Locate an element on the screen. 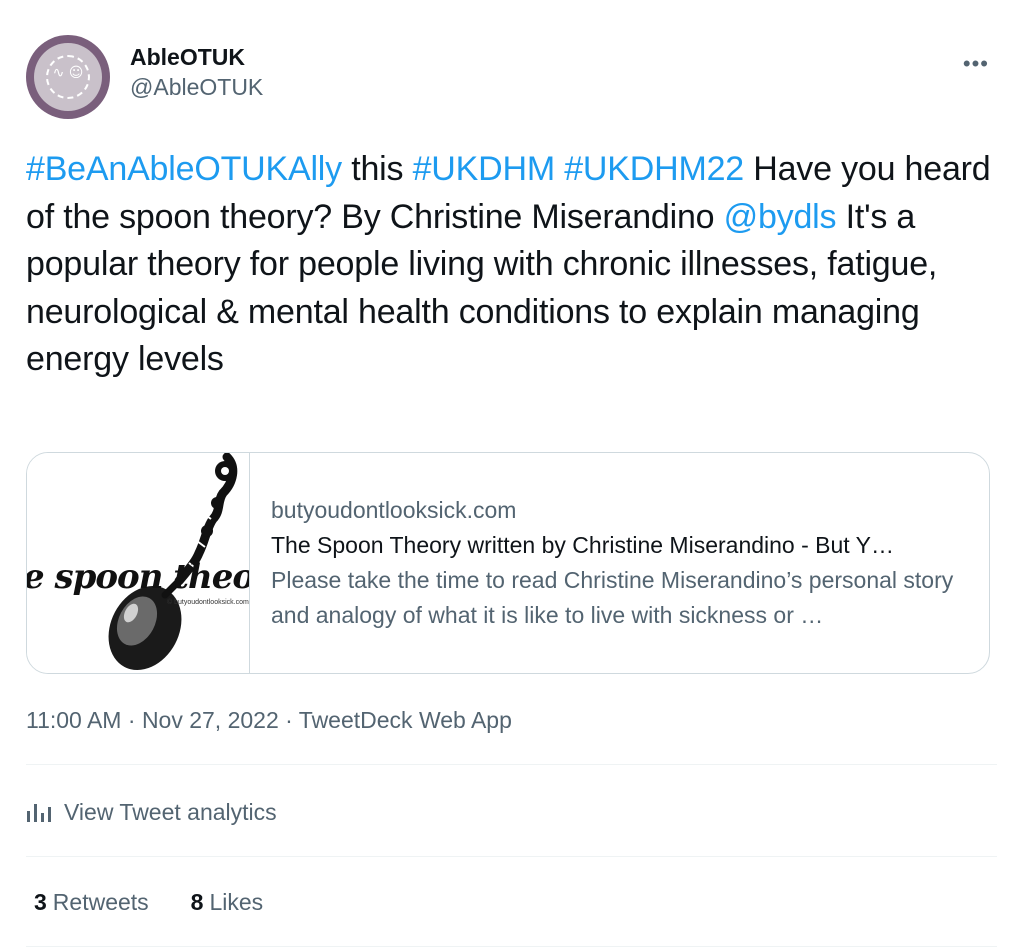 The image size is (1023, 950). view-analytics-button: View Tweet analytics is located at coordinates (151, 812).